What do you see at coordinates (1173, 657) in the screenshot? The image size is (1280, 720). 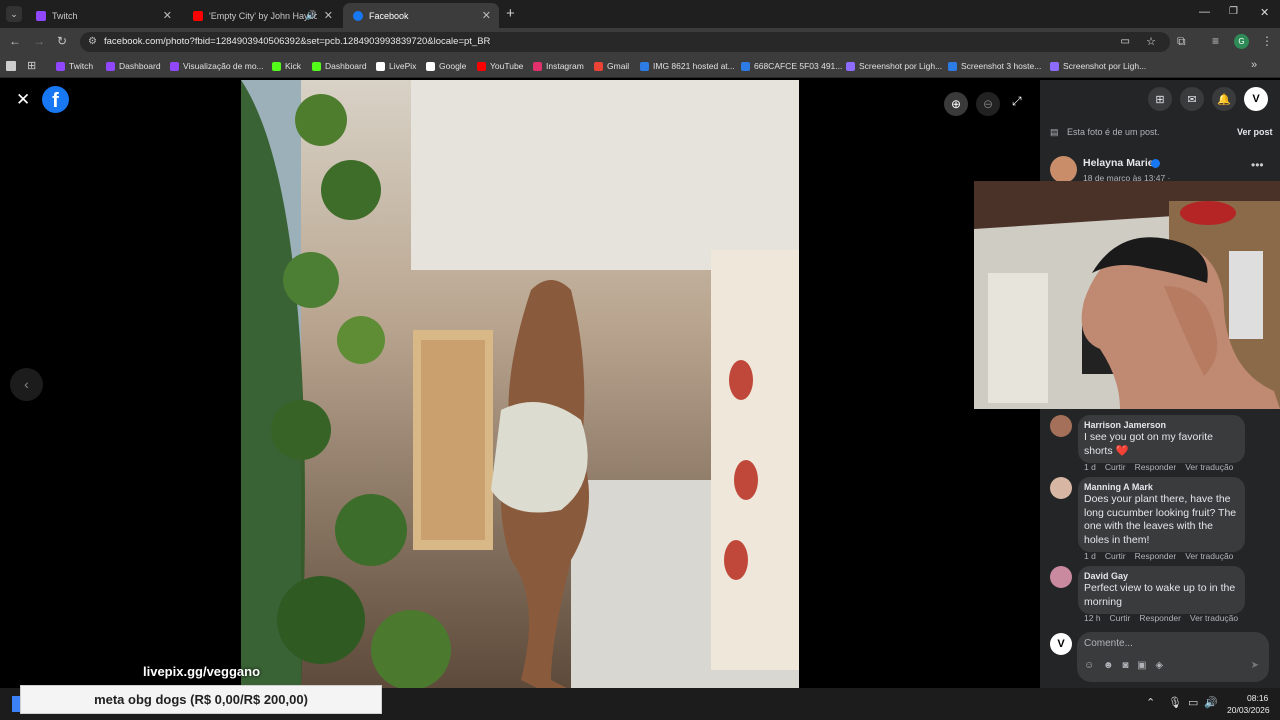 I see `comment-input: Comente... ☺ ☻ ◙ ▣ ◈ ➤` at bounding box center [1173, 657].